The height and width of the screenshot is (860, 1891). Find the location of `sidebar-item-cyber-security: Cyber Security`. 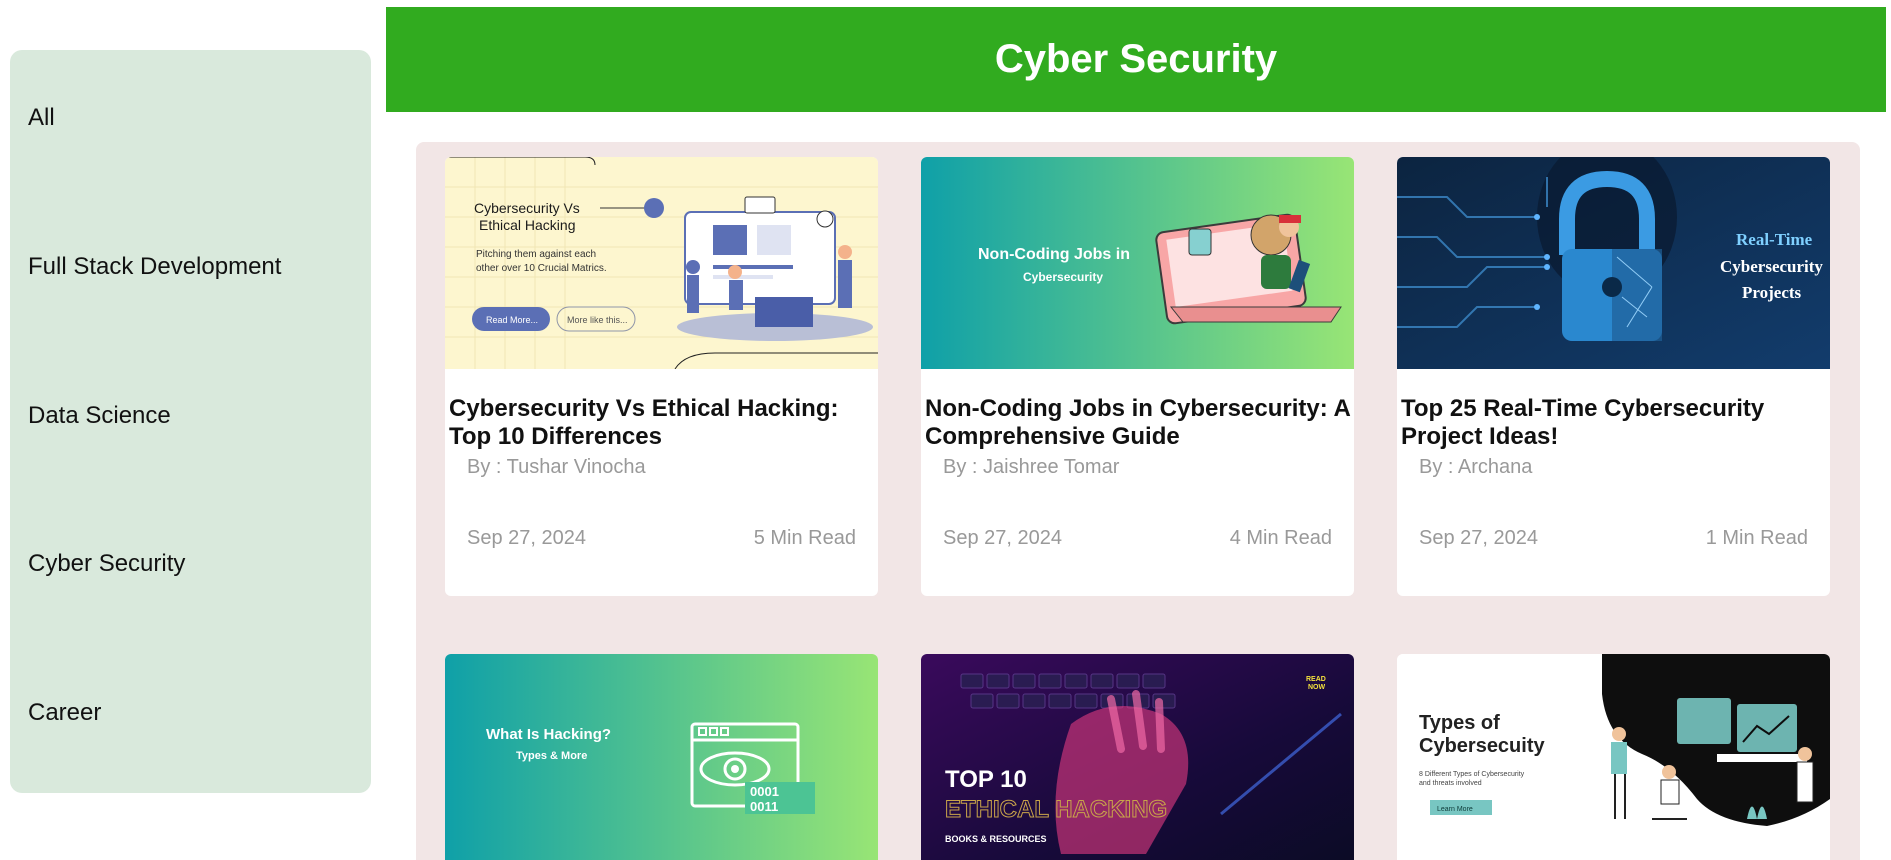

sidebar-item-cyber-security: Cyber Security is located at coordinates (106, 564).